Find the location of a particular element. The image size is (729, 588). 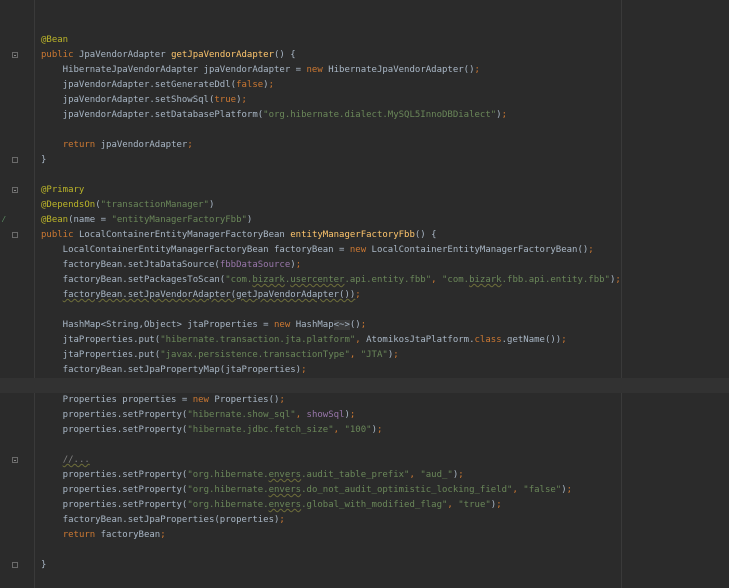

code-token: jpaVendorAdapter.setGenerateDdl( is located at coordinates (139, 85).